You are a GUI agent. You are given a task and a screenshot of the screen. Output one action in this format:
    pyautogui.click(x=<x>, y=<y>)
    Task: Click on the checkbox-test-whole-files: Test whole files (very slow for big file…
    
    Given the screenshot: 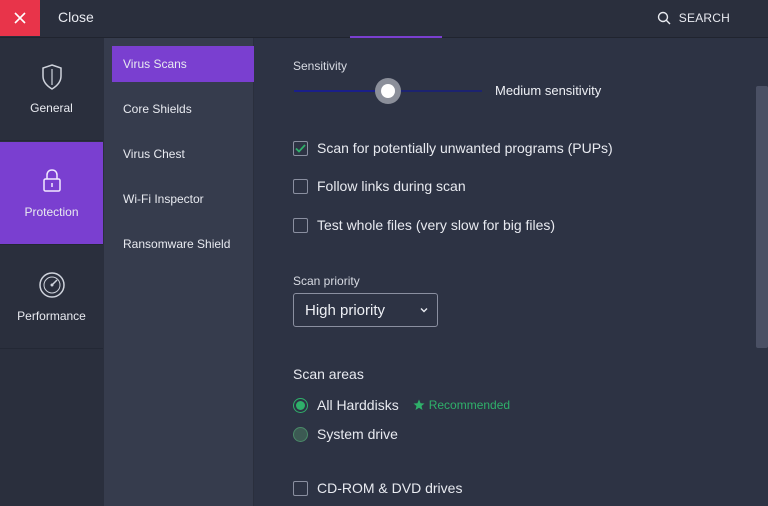 What is the action you would take?
    pyautogui.click(x=424, y=225)
    